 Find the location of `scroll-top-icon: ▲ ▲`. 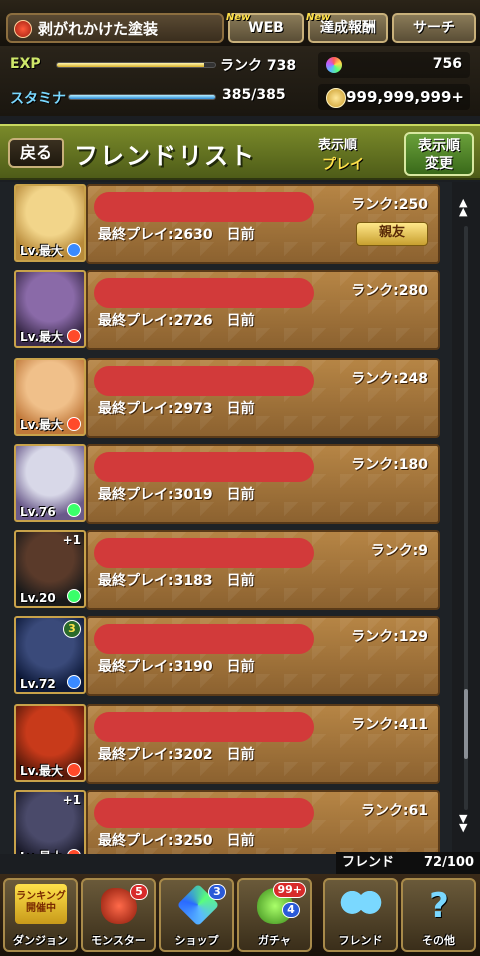

scroll-top-icon: ▲ ▲ is located at coordinates (463, 207).